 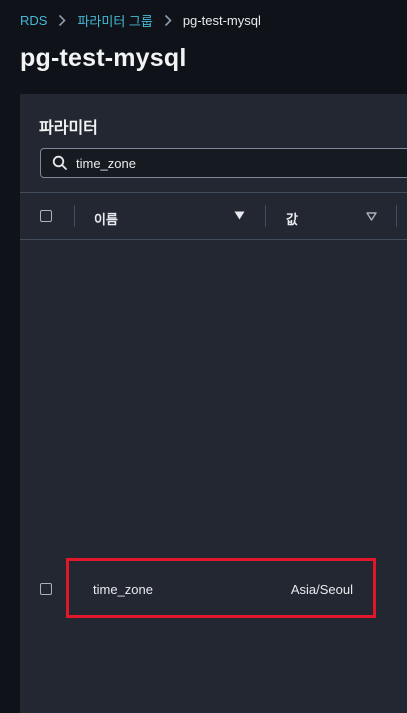 What do you see at coordinates (371, 216) in the screenshot?
I see `sort-unsorted-icon` at bounding box center [371, 216].